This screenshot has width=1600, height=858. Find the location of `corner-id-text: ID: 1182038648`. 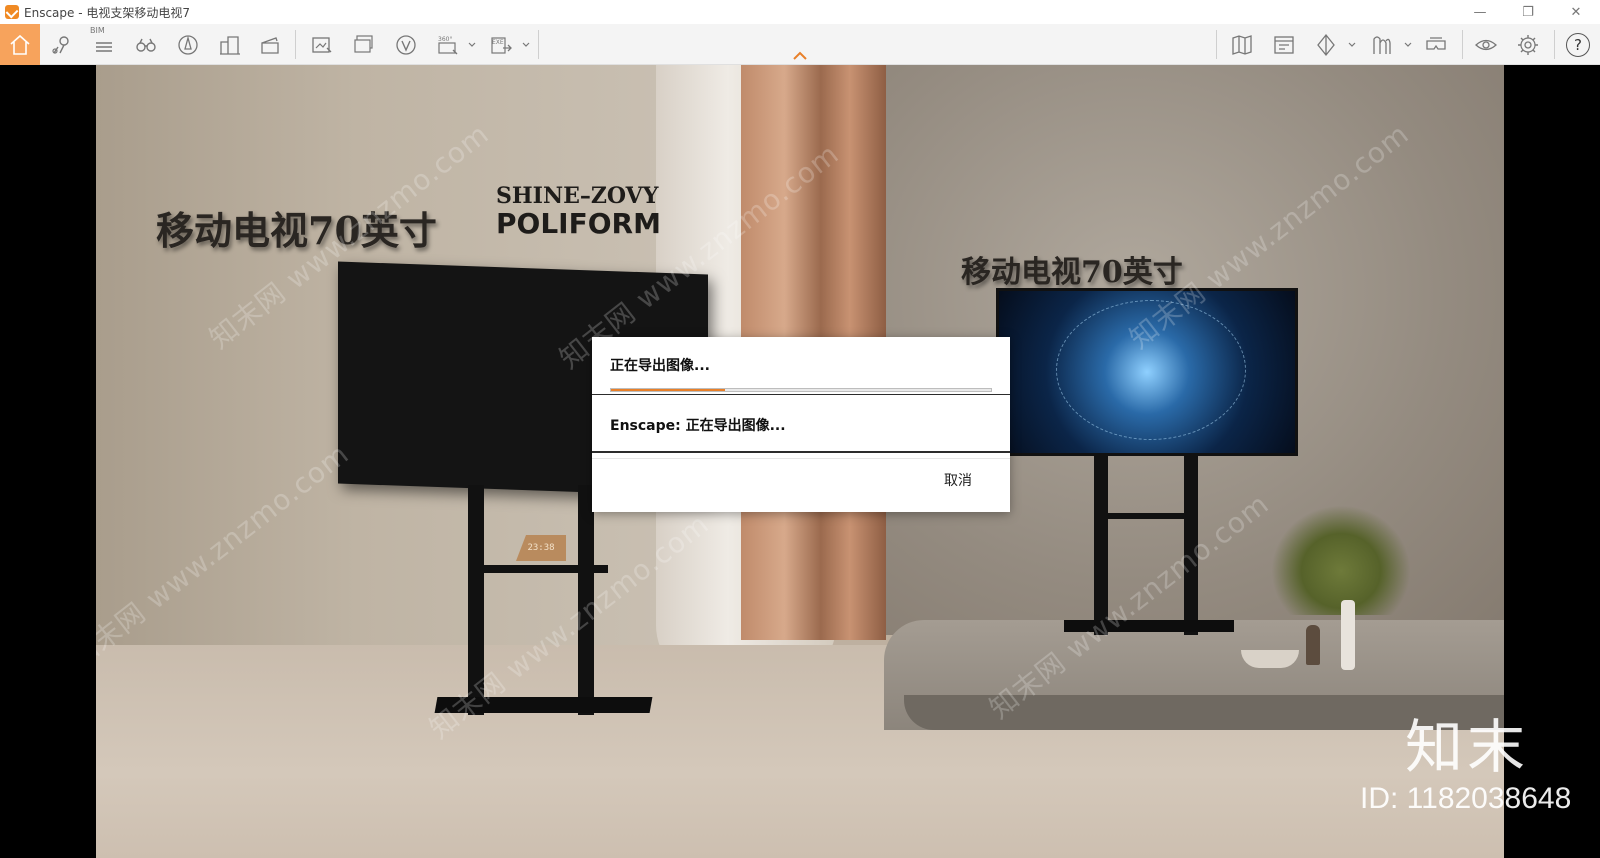

corner-id-text: ID: 1182038648 is located at coordinates (1466, 798).